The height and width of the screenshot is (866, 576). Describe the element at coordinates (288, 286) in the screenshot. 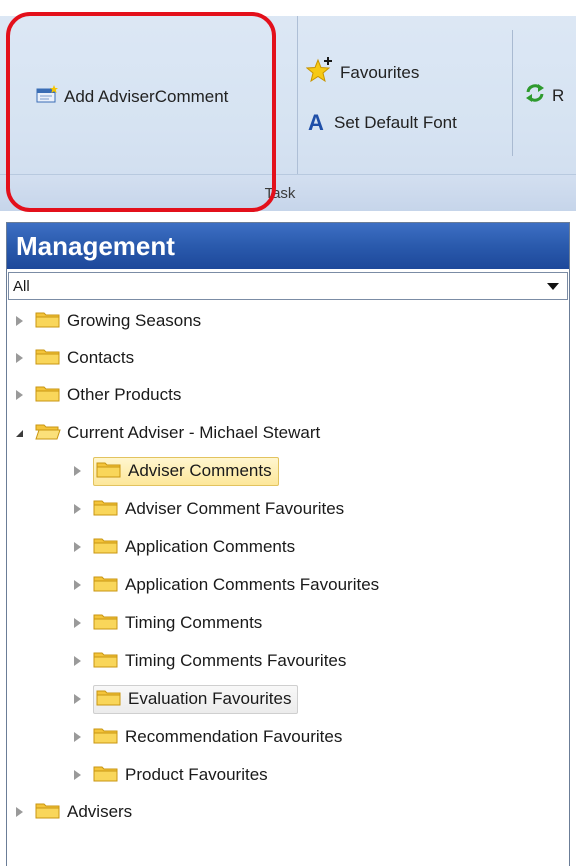

I see `filter-dropdown: All` at that location.